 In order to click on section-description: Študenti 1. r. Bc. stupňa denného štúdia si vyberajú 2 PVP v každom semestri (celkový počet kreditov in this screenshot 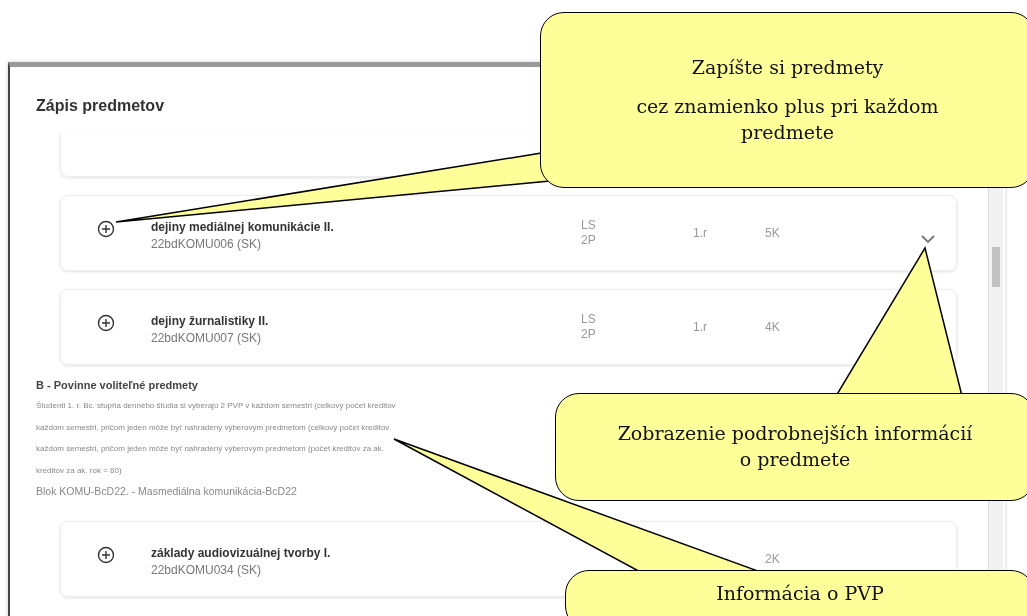, I will do `click(216, 406)`.